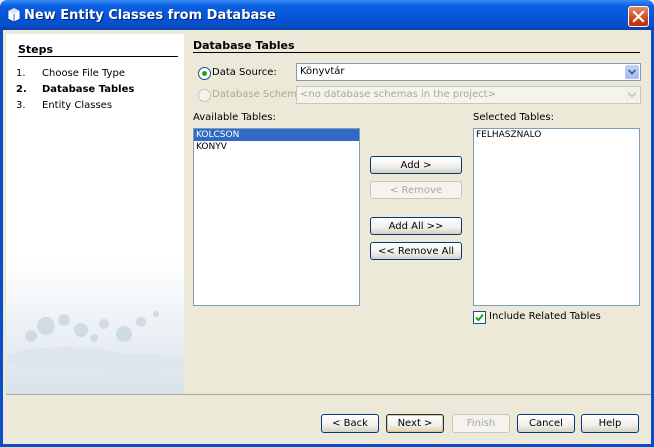 Image resolution: width=654 pixels, height=447 pixels. Describe the element at coordinates (416, 226) in the screenshot. I see `add-all-button: Add All >>` at that location.